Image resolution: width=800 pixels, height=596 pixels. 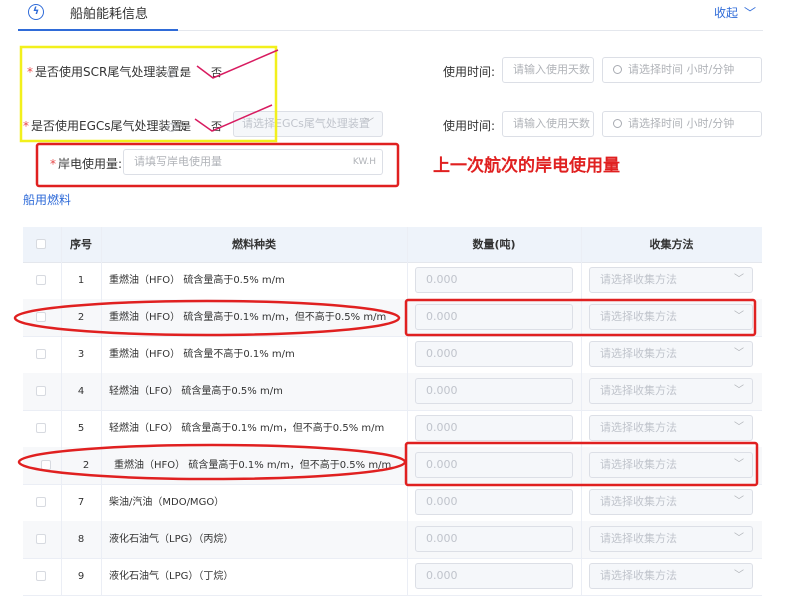 What do you see at coordinates (81, 502) in the screenshot?
I see `row-seq: 7` at bounding box center [81, 502].